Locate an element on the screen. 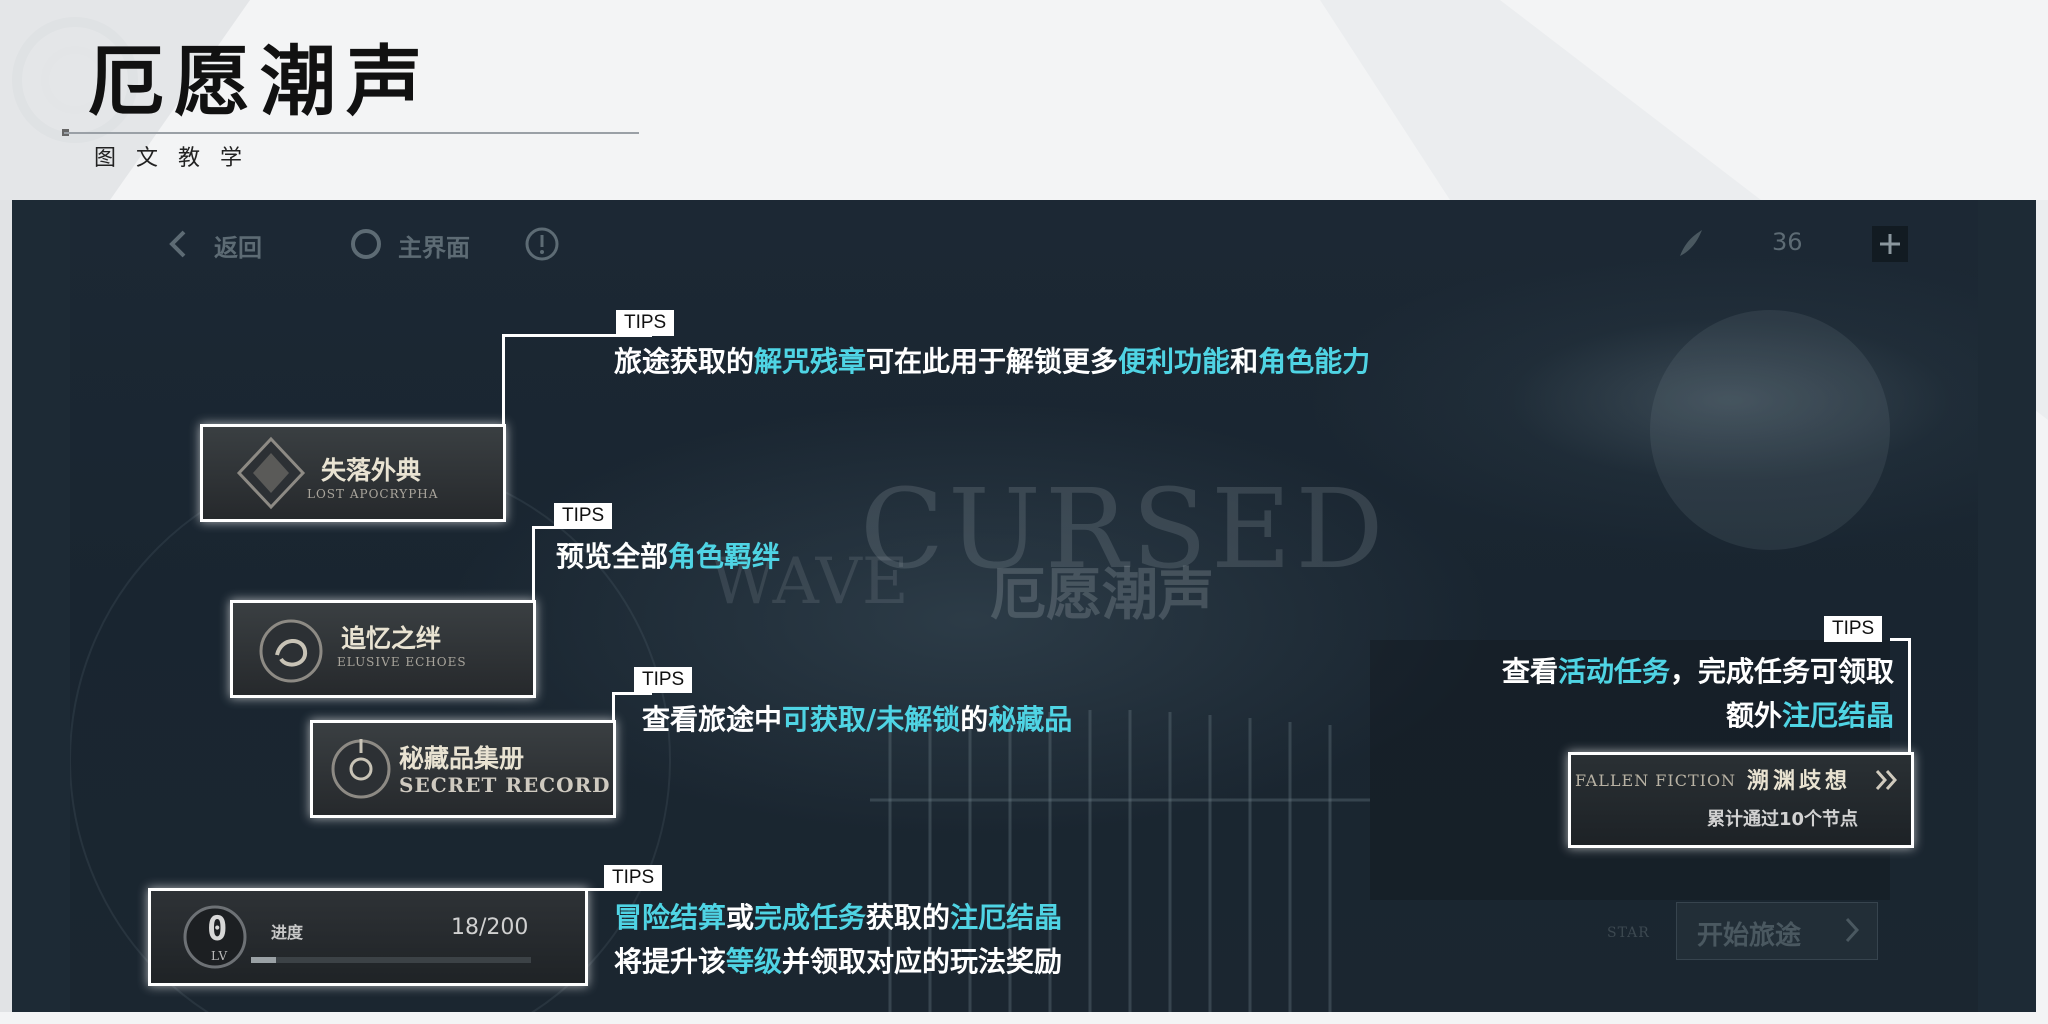 The width and height of the screenshot is (2048, 1024). tip5-highlight4: 等级 is located at coordinates (754, 961).